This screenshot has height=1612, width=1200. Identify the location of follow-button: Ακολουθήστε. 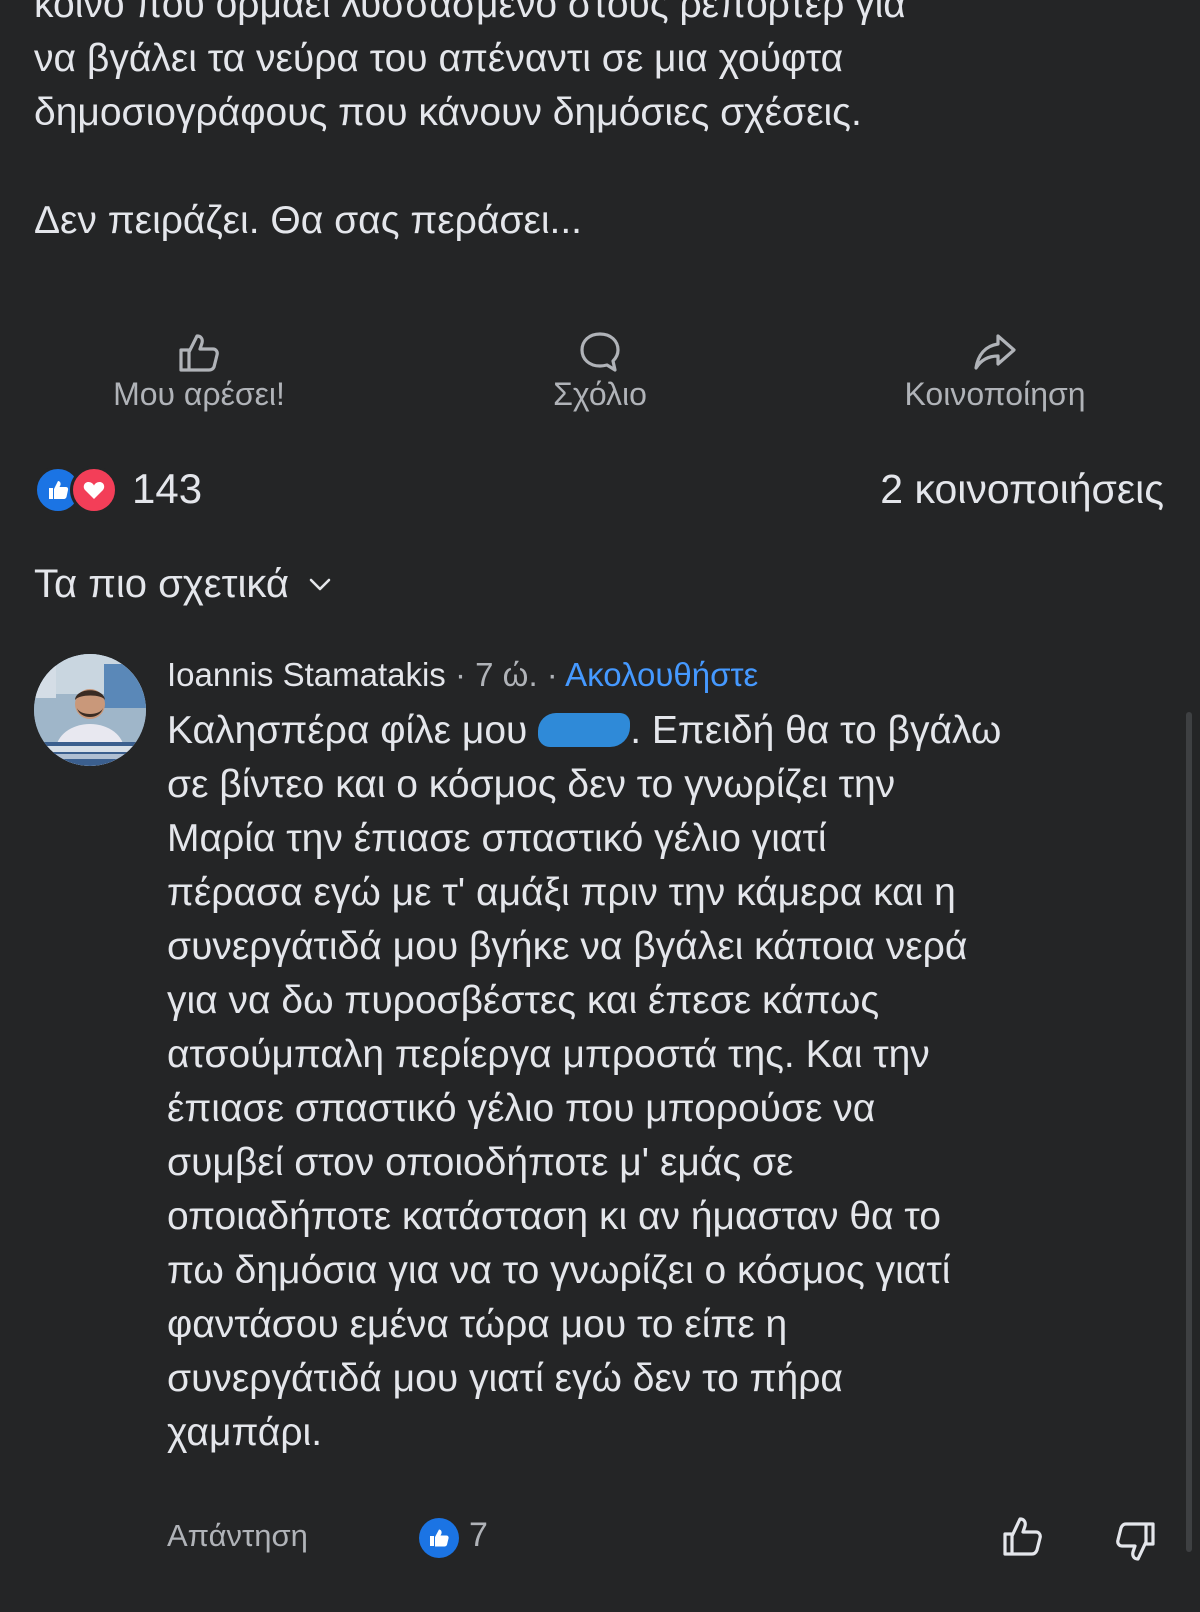
(661, 674).